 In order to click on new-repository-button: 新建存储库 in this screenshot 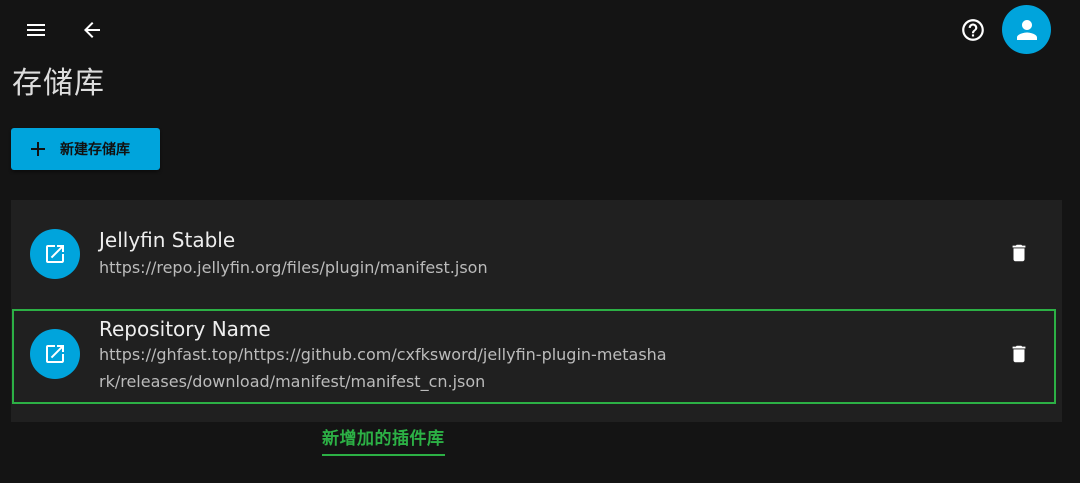, I will do `click(85, 149)`.